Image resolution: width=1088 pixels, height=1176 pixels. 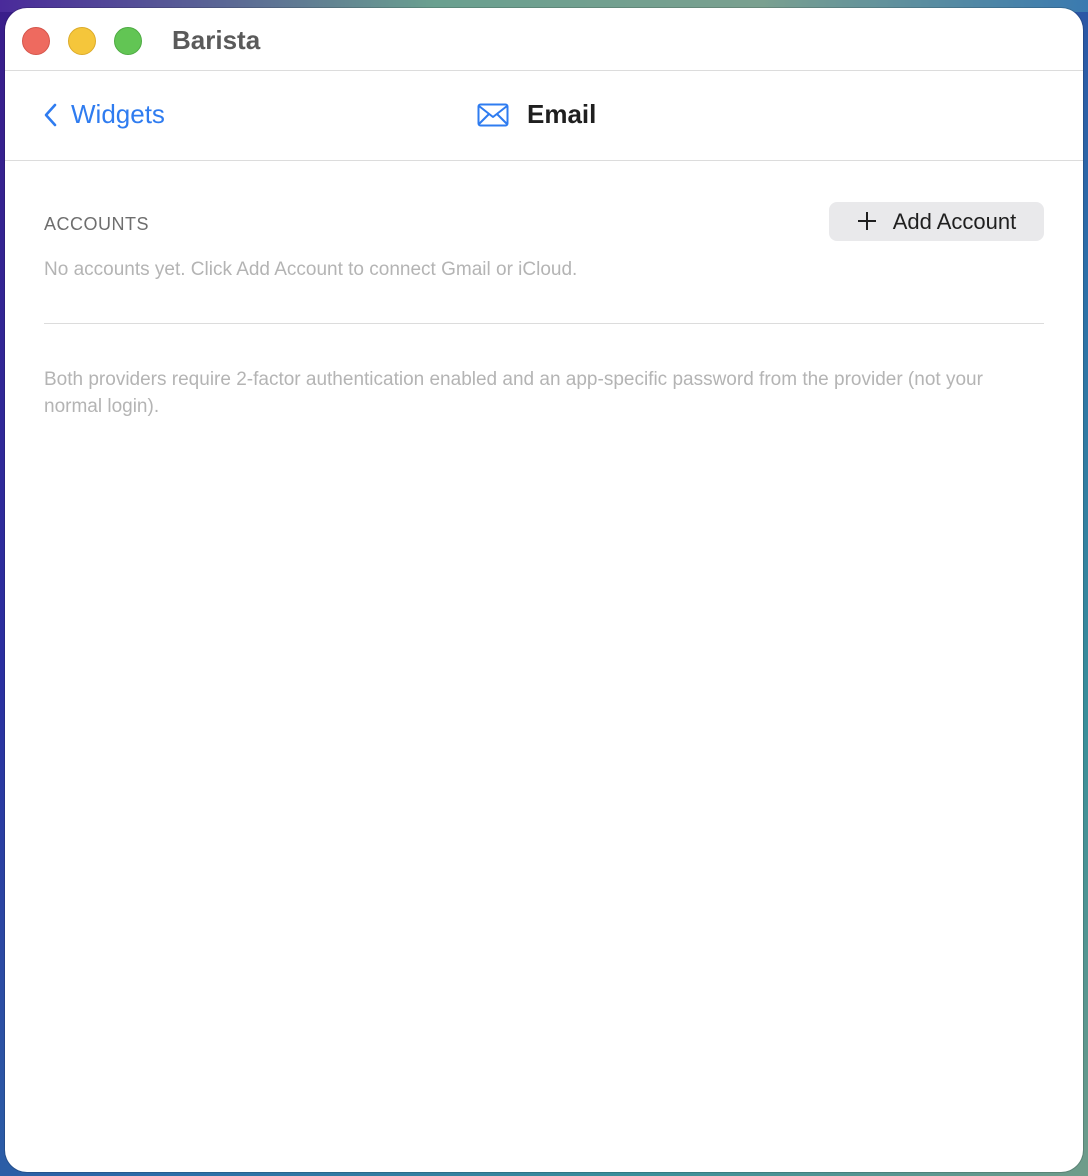 I want to click on page-header: Email, so click(x=536, y=114).